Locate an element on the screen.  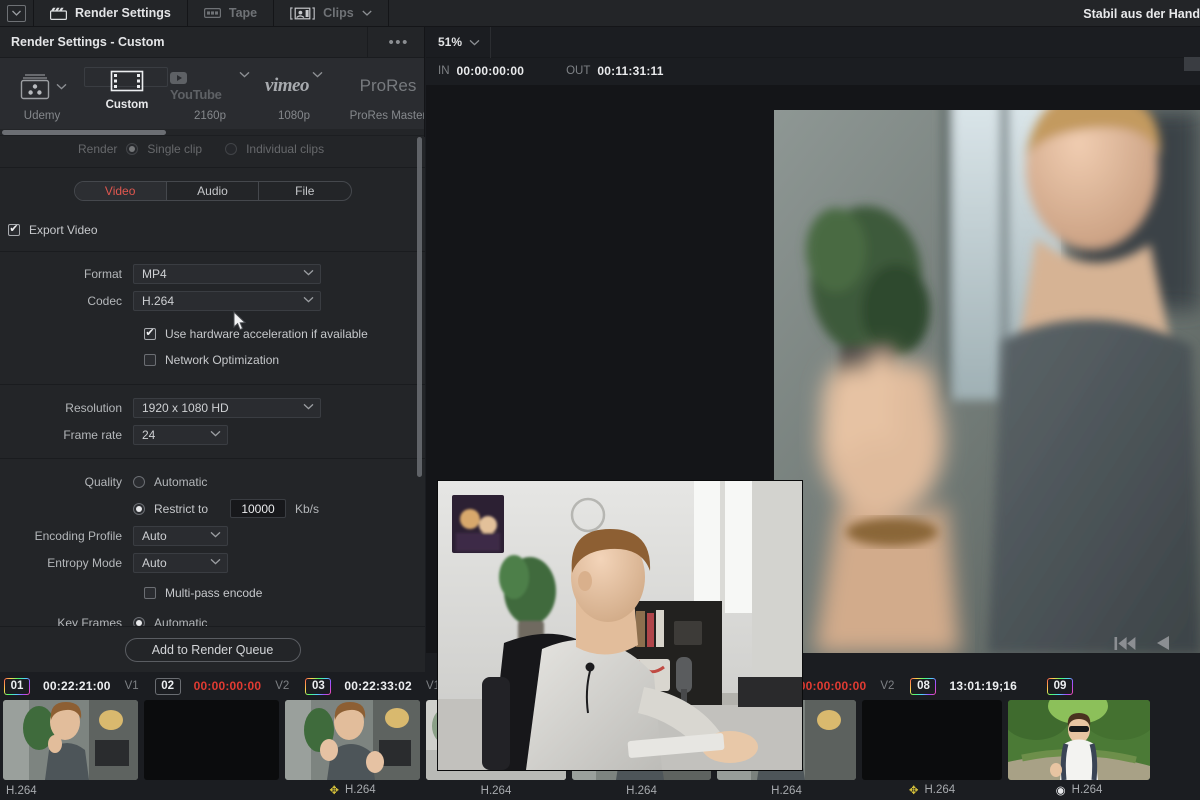
preset-vimeo-1080p: vimeo 1080p is located at coordinates (294, 94).